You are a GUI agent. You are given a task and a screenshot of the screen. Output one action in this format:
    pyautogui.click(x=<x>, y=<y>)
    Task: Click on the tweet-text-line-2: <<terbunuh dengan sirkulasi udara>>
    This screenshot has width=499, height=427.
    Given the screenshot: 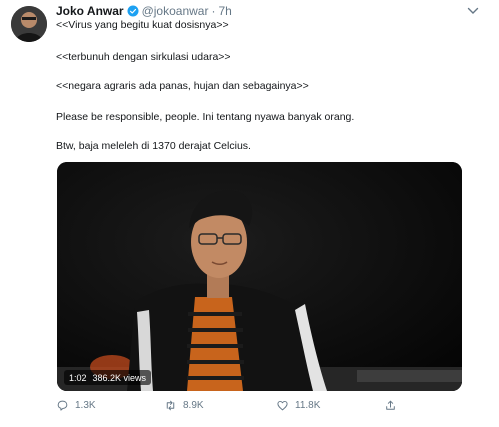 What is the action you would take?
    pyautogui.click(x=143, y=57)
    